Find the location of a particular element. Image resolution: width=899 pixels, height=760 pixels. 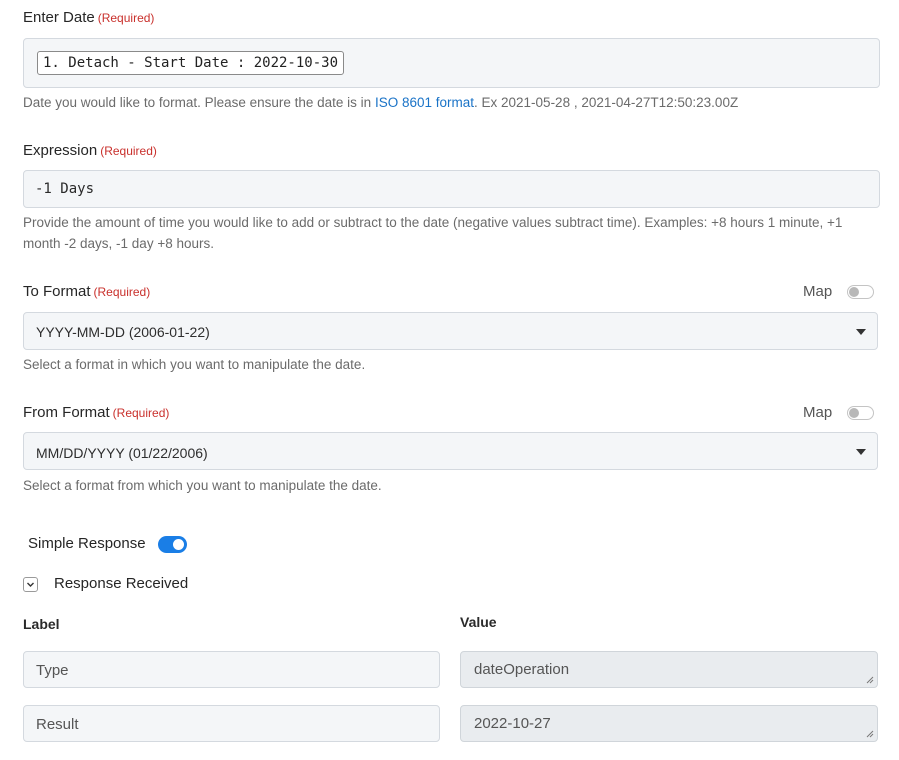

response-label-field: Type is located at coordinates (231, 669).